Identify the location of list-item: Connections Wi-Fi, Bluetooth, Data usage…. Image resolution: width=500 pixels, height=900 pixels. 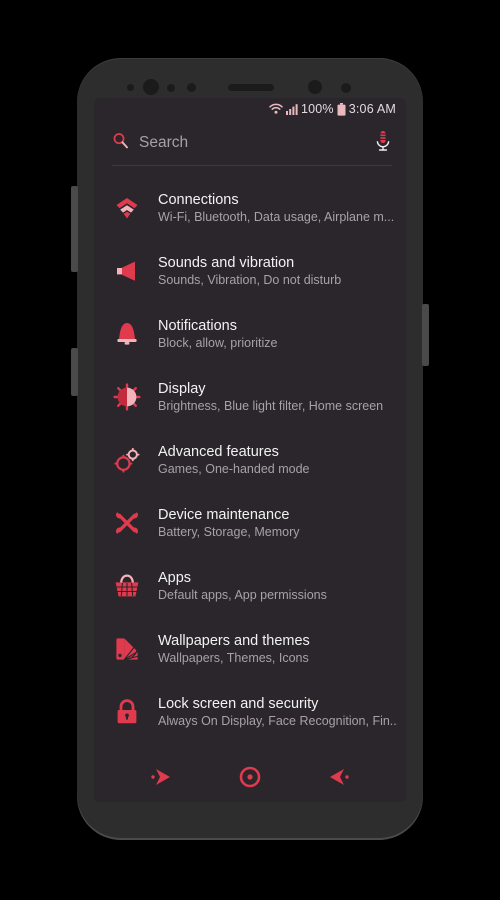
(250, 207).